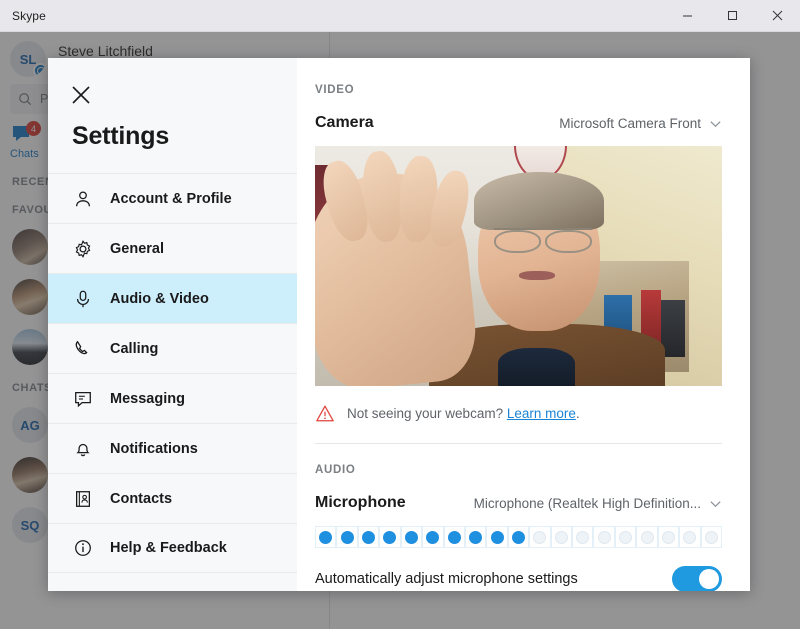 This screenshot has height=629, width=800. I want to click on sidebar-item-messaging: Messaging, so click(172, 398).